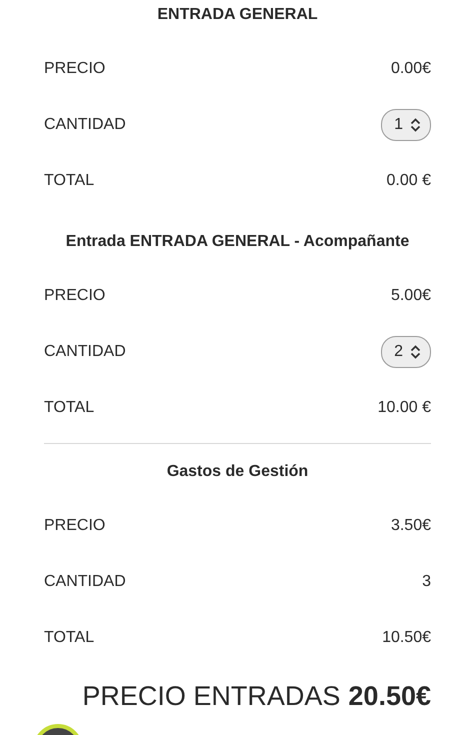 Image resolution: width=475 pixels, height=735 pixels. Describe the element at coordinates (406, 638) in the screenshot. I see `row-value: 10.50€` at that location.